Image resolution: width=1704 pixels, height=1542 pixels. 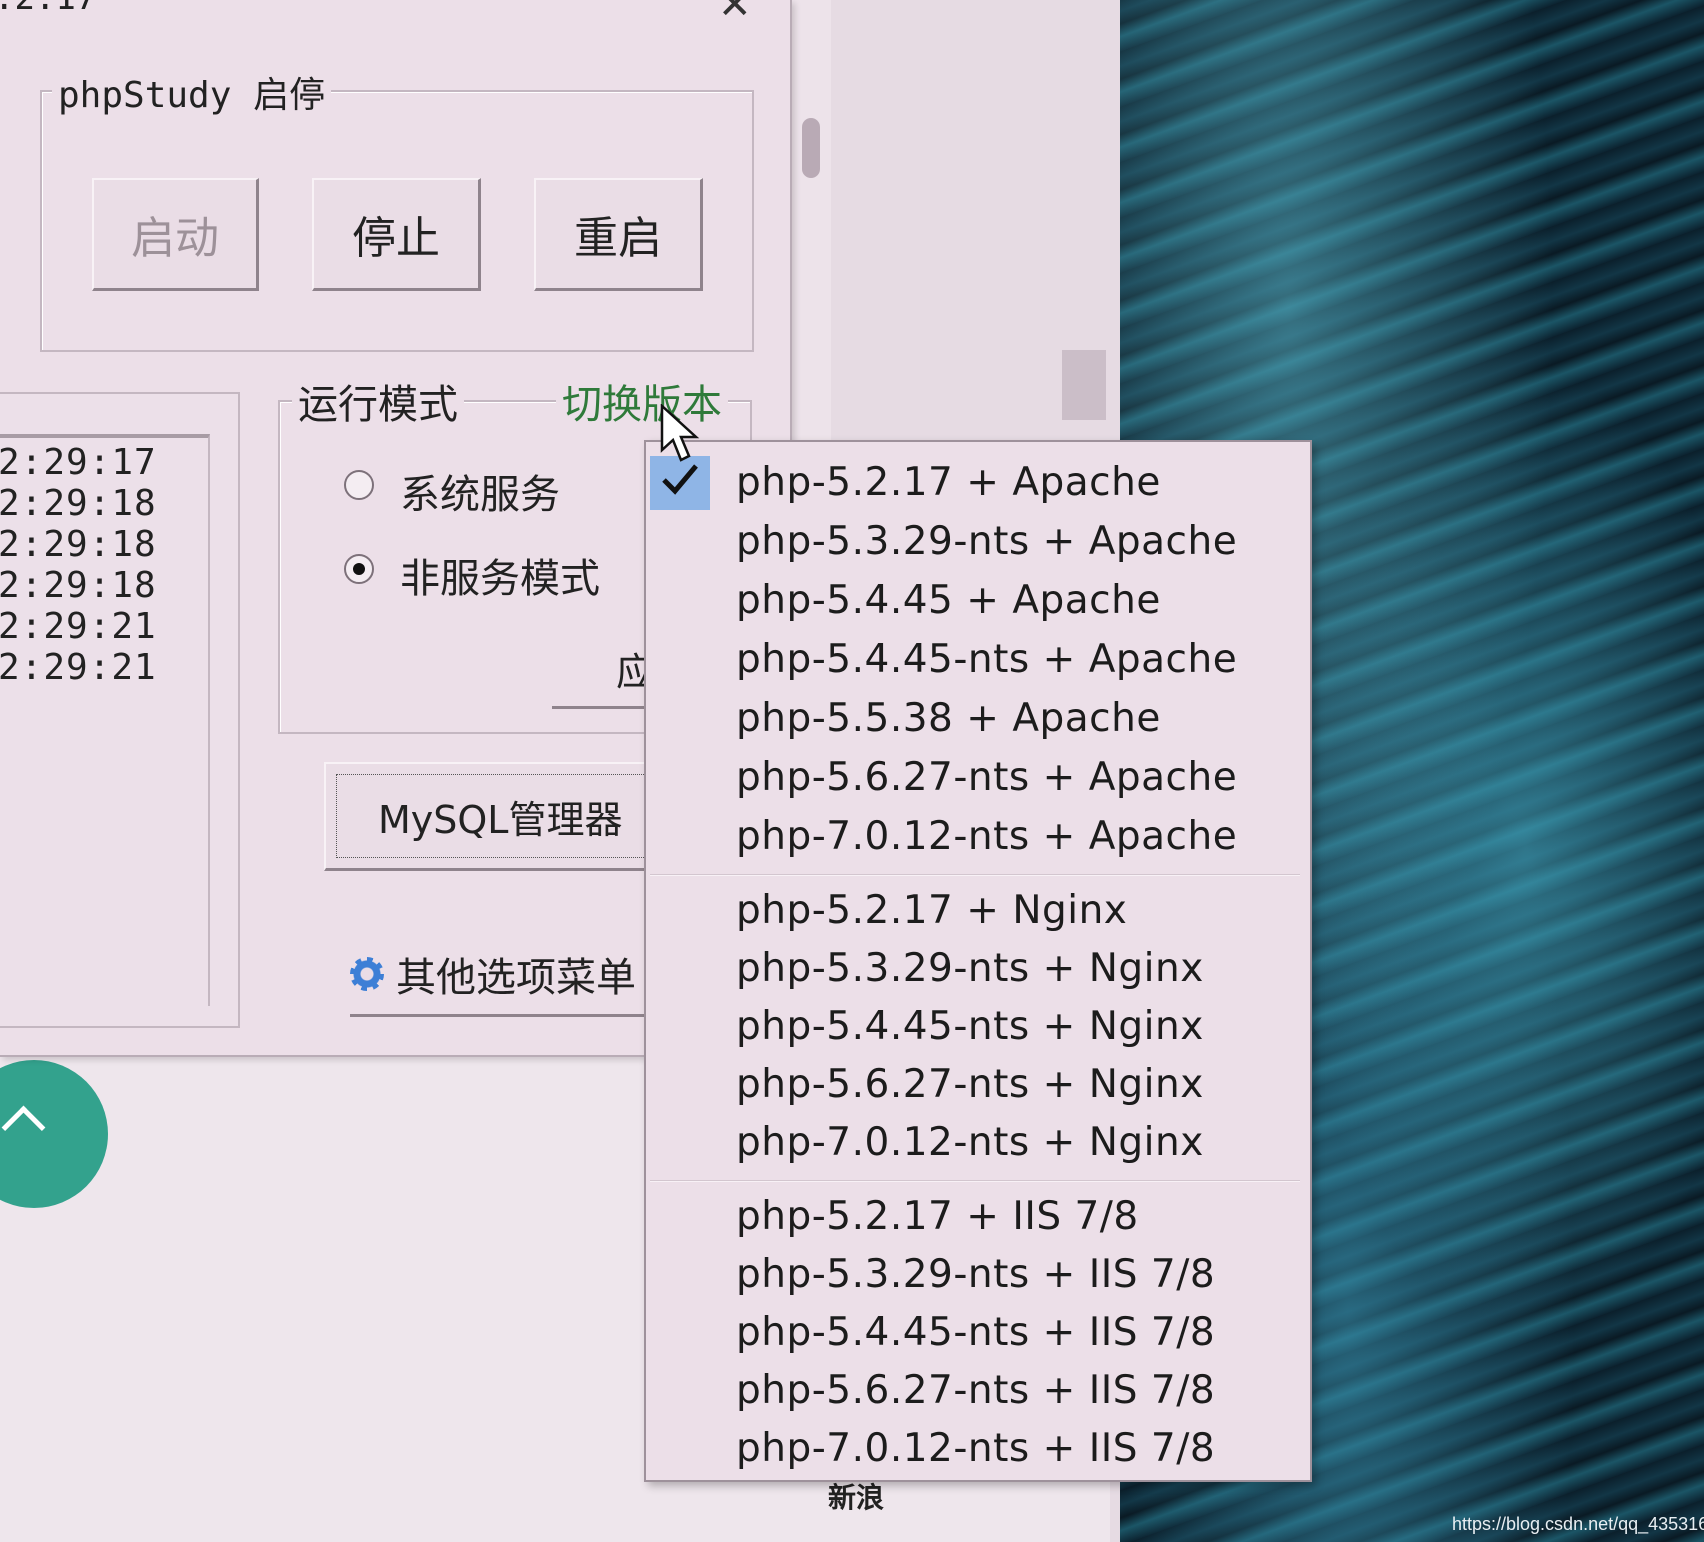 What do you see at coordinates (378, 401) in the screenshot?
I see `run-mode-label: 运行模式` at bounding box center [378, 401].